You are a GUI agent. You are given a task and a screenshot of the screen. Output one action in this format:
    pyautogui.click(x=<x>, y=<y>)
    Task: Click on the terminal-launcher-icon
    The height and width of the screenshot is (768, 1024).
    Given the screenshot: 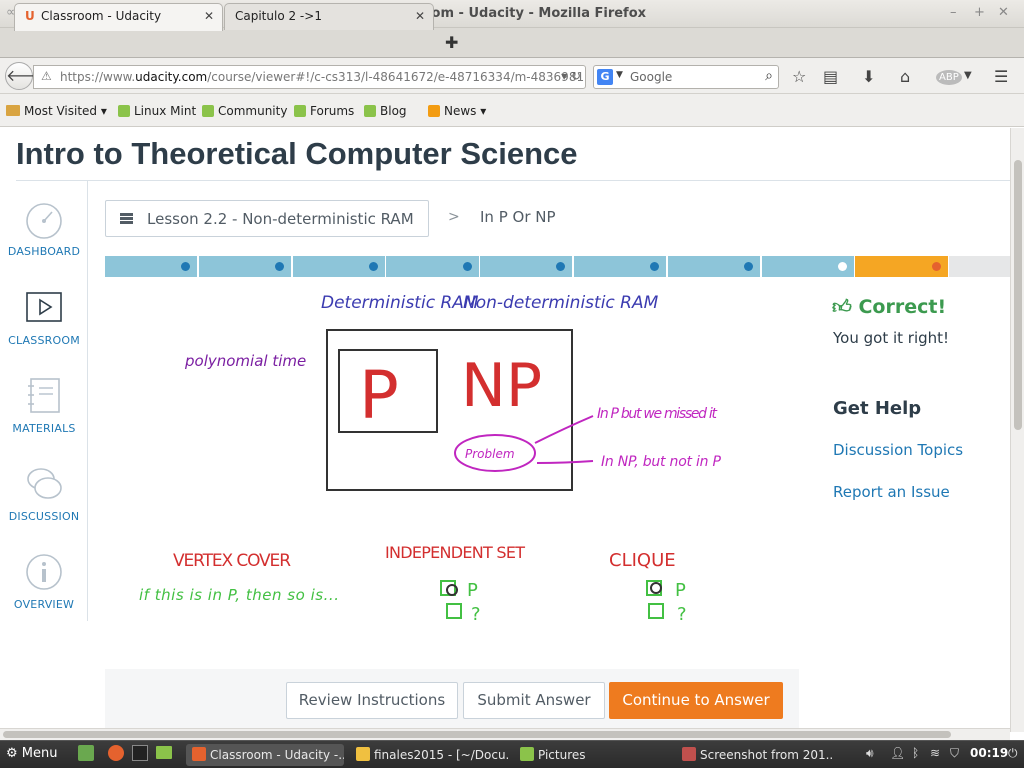 What is the action you would take?
    pyautogui.click(x=140, y=753)
    